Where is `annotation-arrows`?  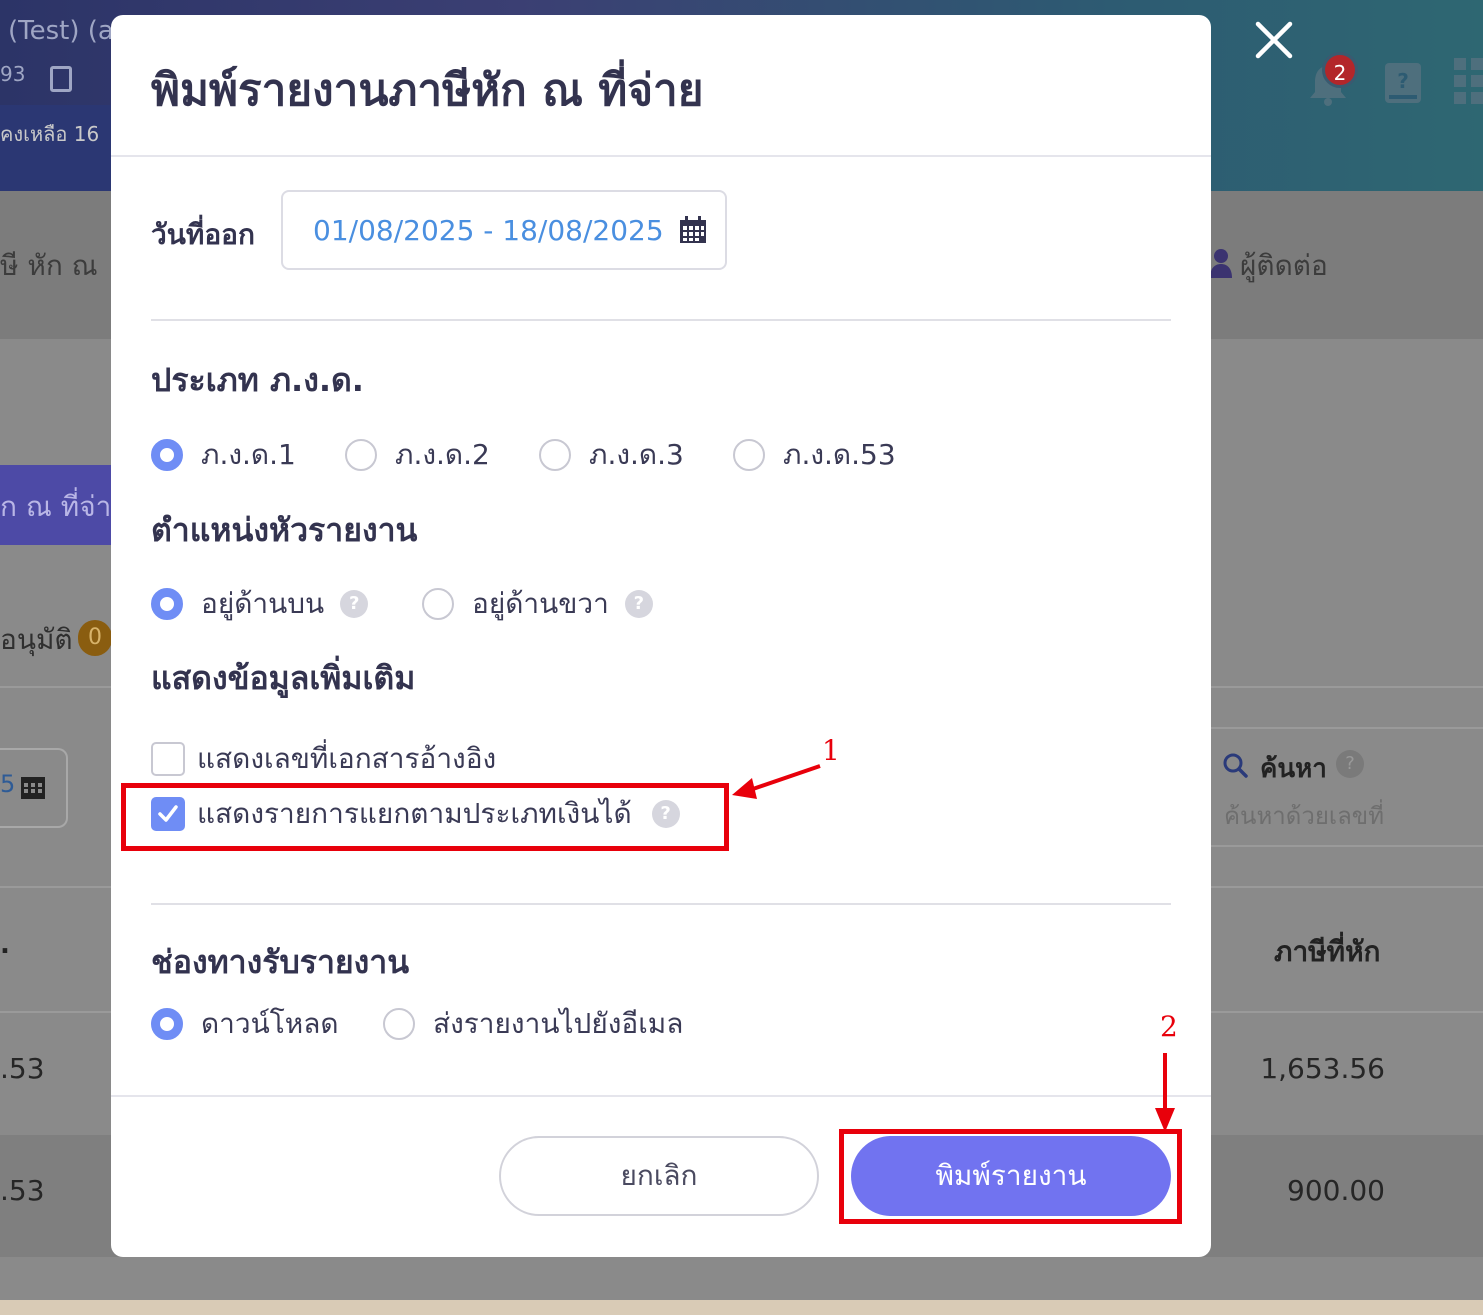
annotation-arrows is located at coordinates (953, 948).